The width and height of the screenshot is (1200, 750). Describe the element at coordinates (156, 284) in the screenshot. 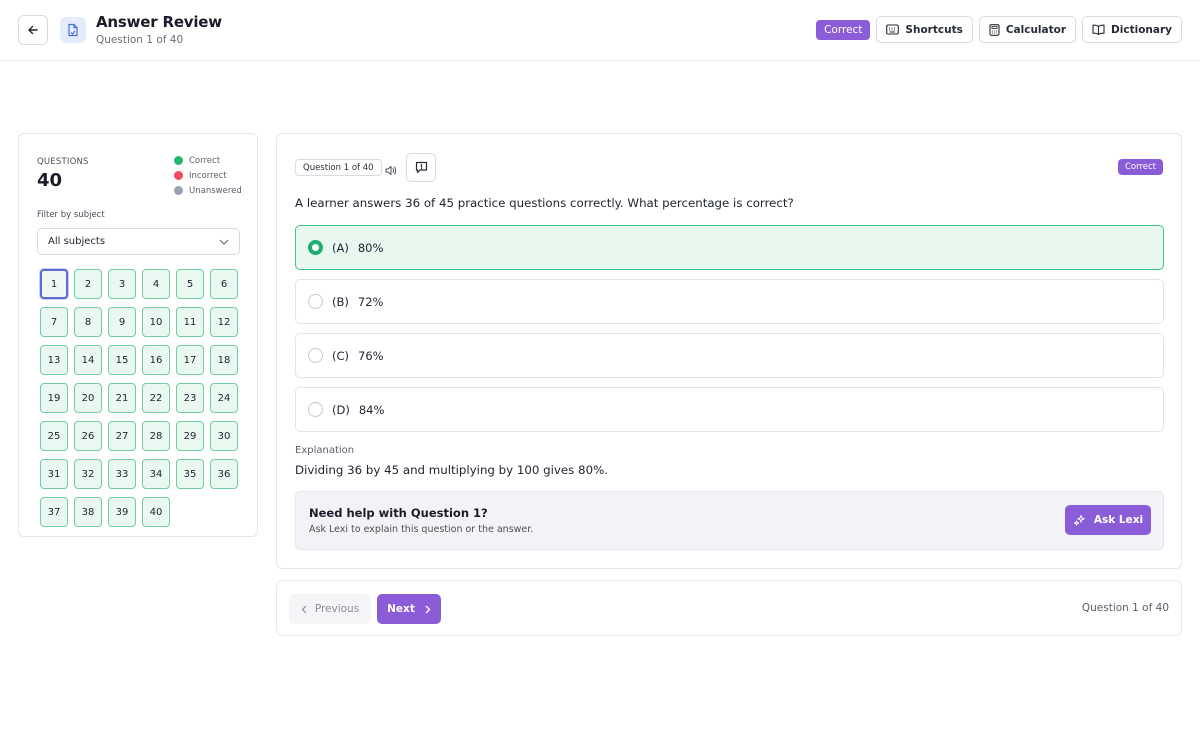

I see `question-number-button: 4` at that location.